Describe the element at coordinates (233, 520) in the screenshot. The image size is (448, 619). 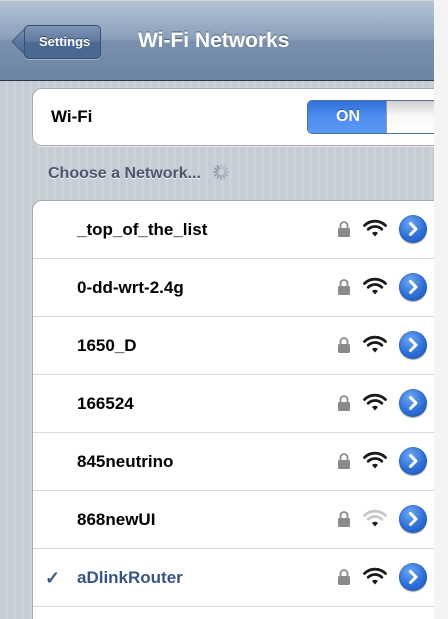
I see `network-row: 868newUI` at that location.